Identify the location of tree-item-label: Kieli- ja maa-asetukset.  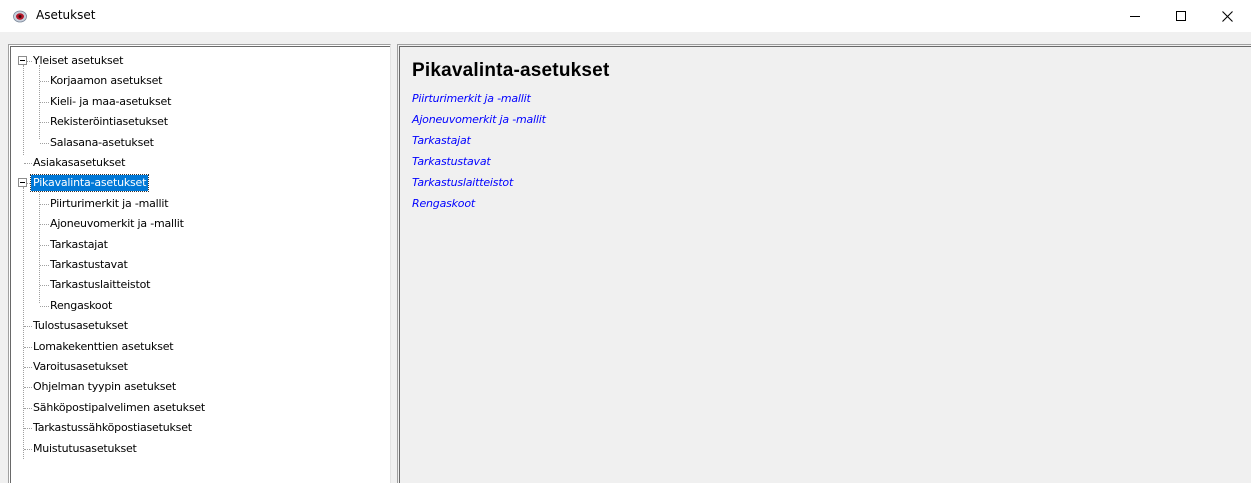
(111, 101).